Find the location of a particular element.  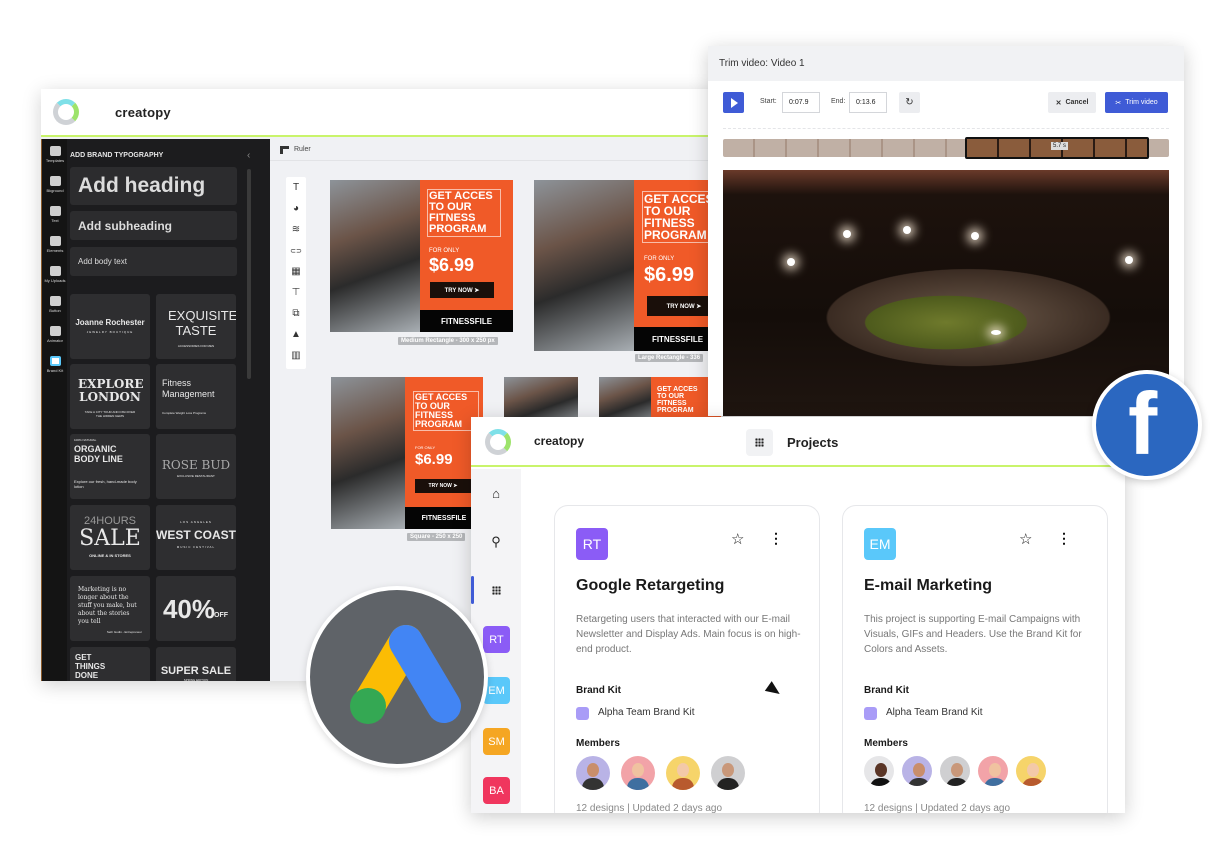

text-template: Joanne Rochester JEWELRY BOUTIQUE is located at coordinates (110, 326).